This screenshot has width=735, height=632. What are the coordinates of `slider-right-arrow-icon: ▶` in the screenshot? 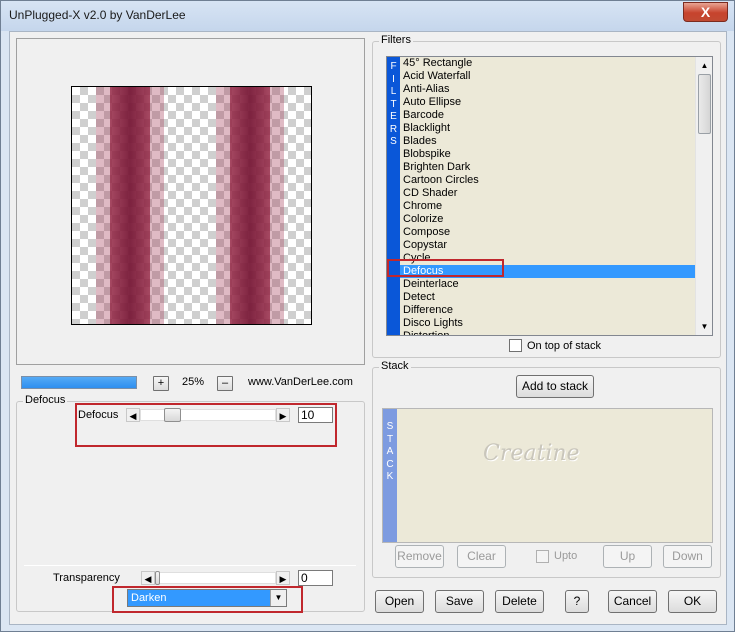 It's located at (283, 578).